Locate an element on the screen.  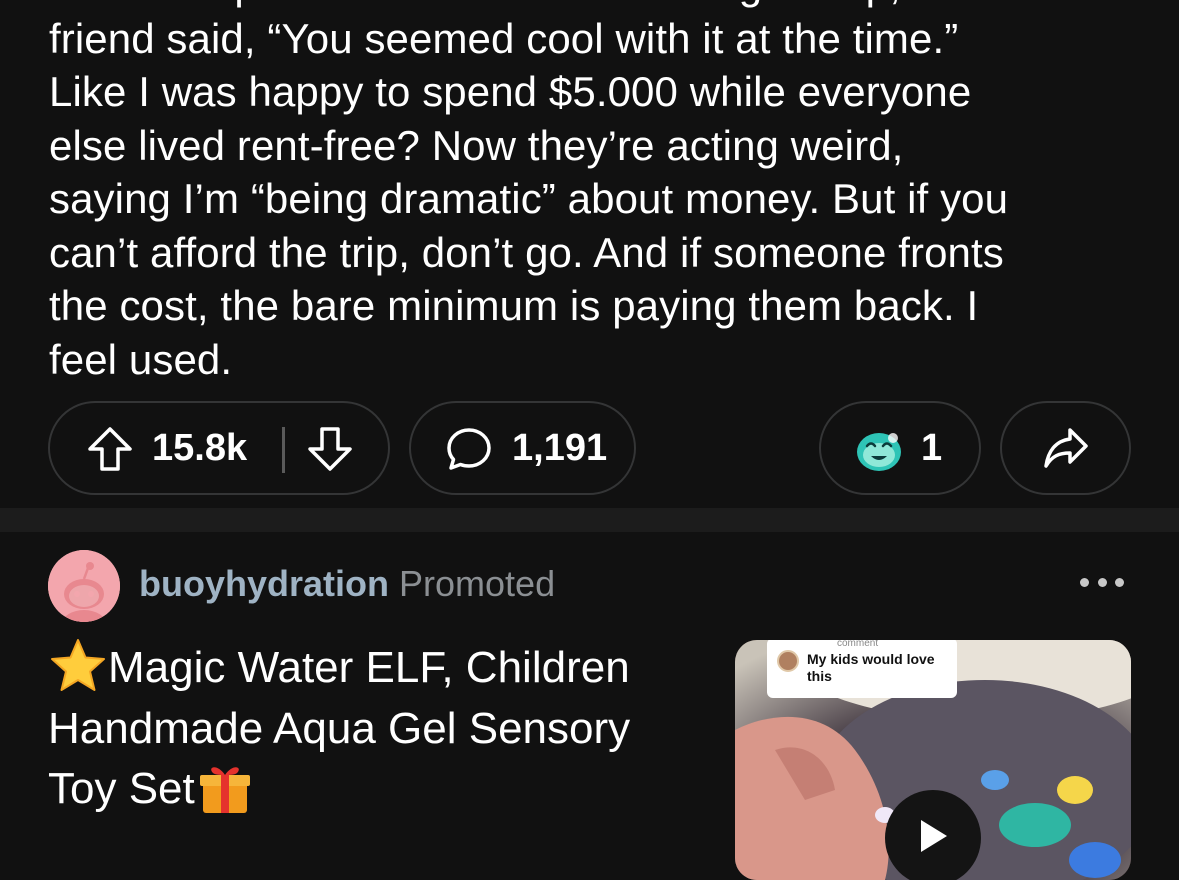
vote-control: 15.8k is located at coordinates (219, 448).